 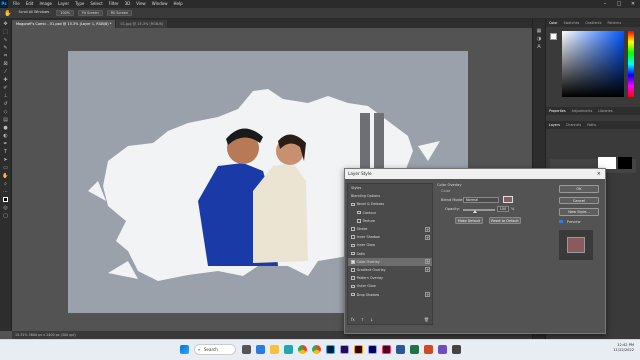 What do you see at coordinates (619, 4) in the screenshot?
I see `maximize-icon: □` at bounding box center [619, 4].